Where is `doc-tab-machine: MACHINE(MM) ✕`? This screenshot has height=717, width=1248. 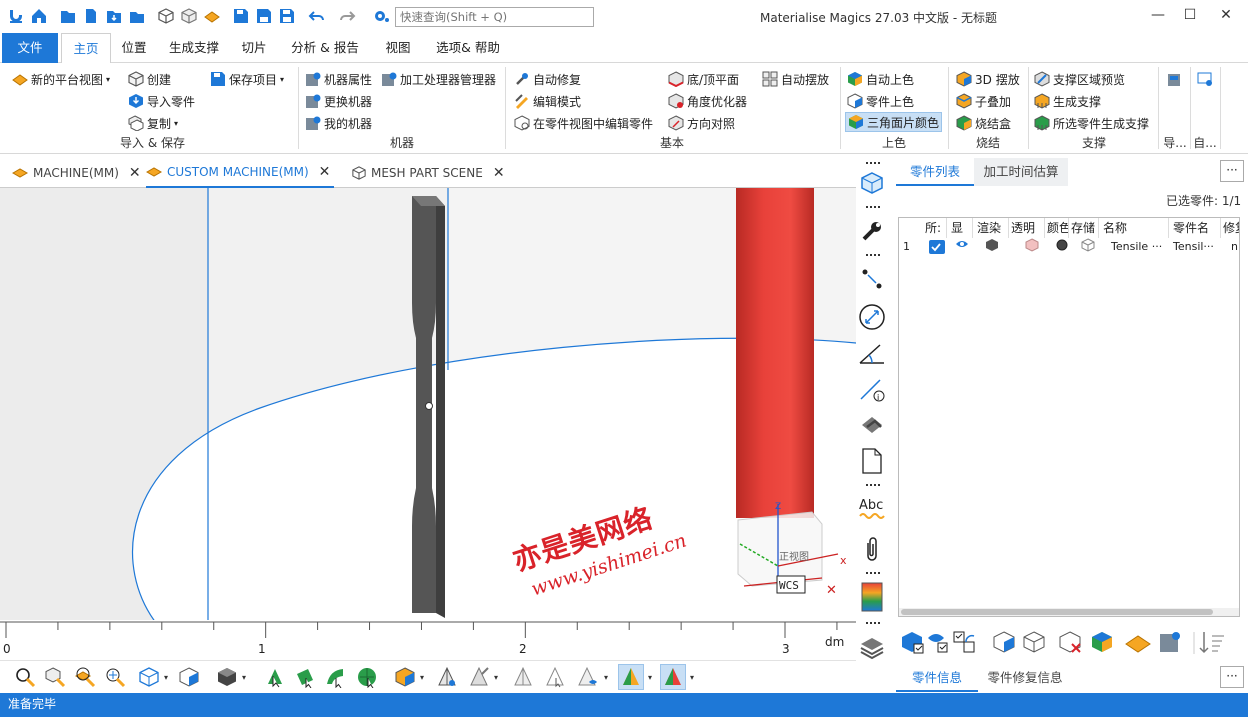 doc-tab-machine: MACHINE(MM) ✕ is located at coordinates (76, 173).